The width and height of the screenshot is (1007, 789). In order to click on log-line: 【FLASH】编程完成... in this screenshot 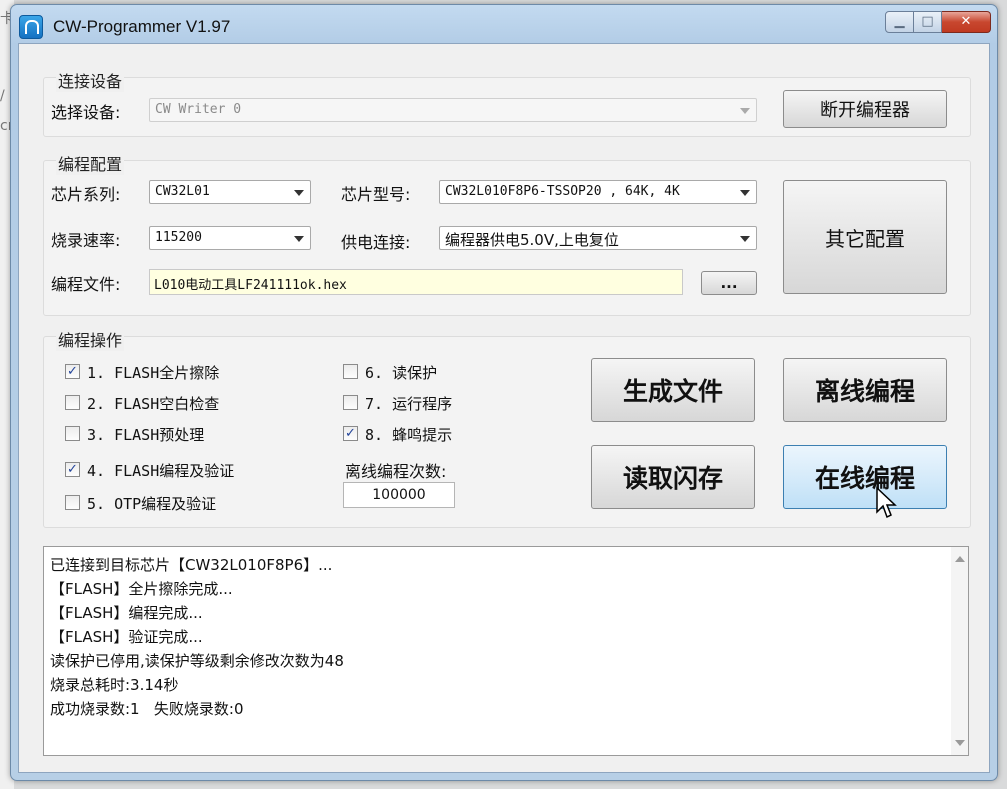, I will do `click(126, 613)`.